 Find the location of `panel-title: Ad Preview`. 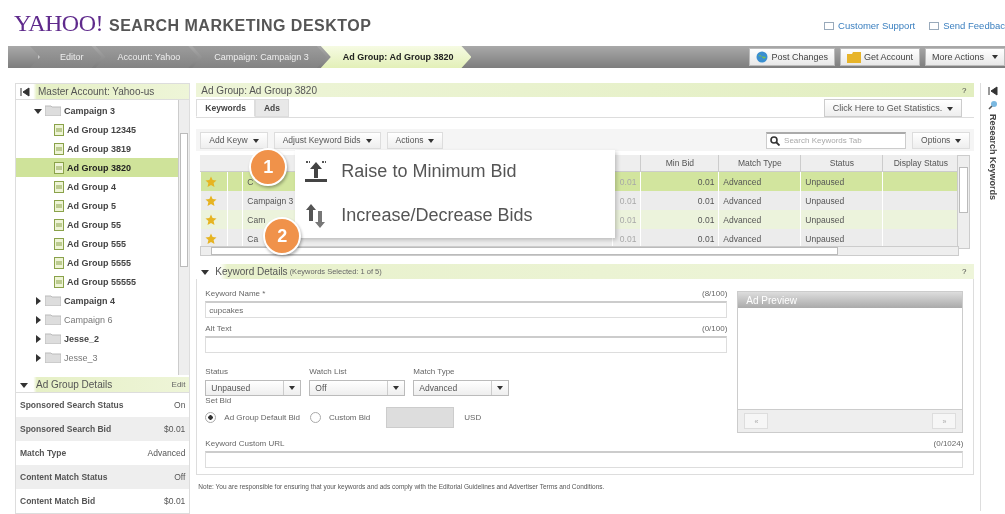

panel-title: Ad Preview is located at coordinates (850, 300).